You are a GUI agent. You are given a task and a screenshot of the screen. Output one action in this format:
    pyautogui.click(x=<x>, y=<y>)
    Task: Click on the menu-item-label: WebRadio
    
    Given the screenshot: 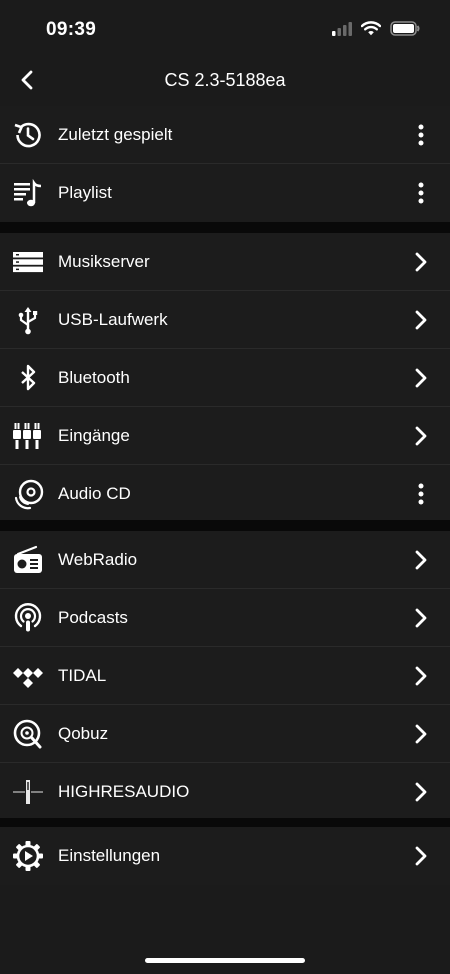 What is the action you would take?
    pyautogui.click(x=98, y=559)
    